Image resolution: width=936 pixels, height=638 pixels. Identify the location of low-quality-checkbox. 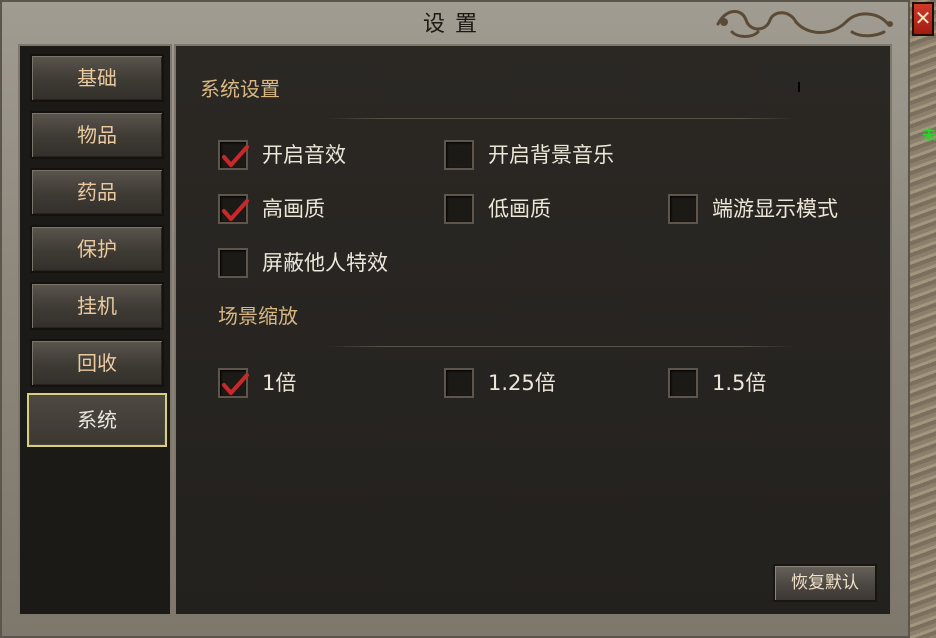
(459, 209).